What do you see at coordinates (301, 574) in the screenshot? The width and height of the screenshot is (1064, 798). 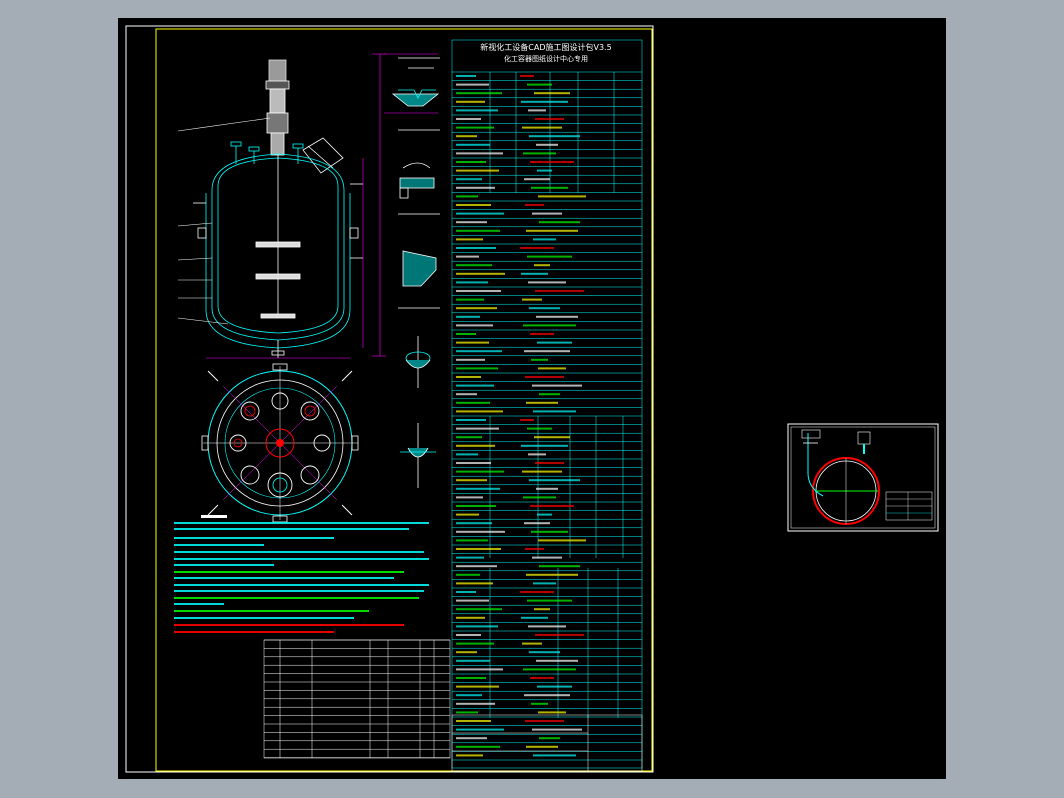 I see `technical-notes` at bounding box center [301, 574].